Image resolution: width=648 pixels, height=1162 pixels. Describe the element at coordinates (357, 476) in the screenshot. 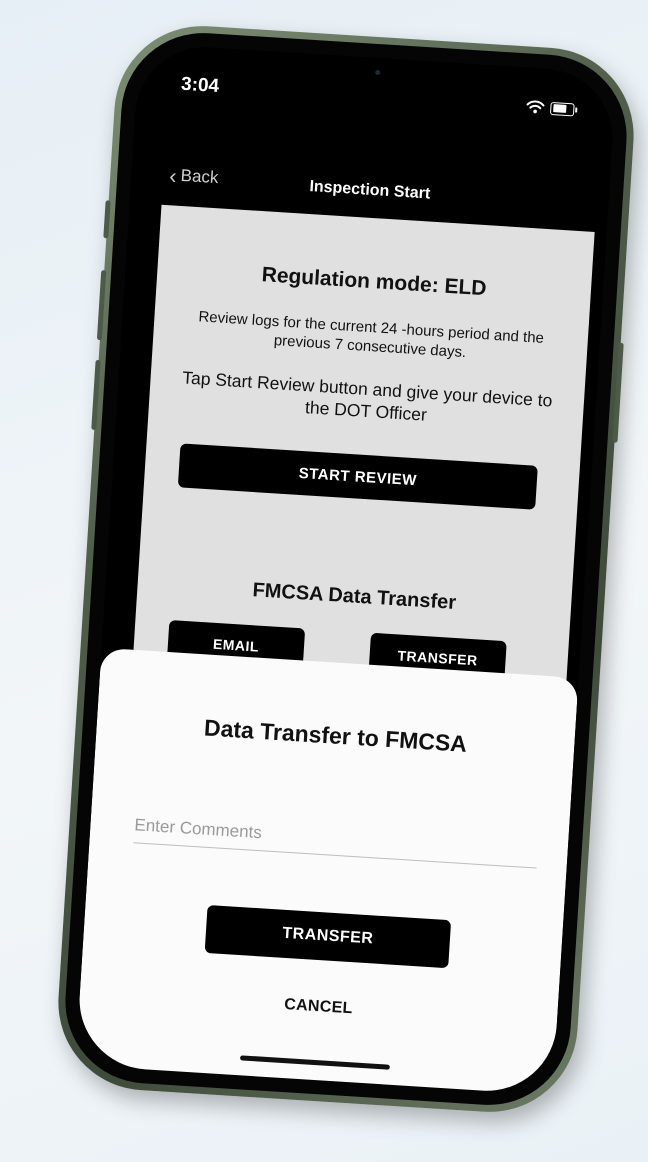

I see `start-review-button: START REVIEW` at that location.